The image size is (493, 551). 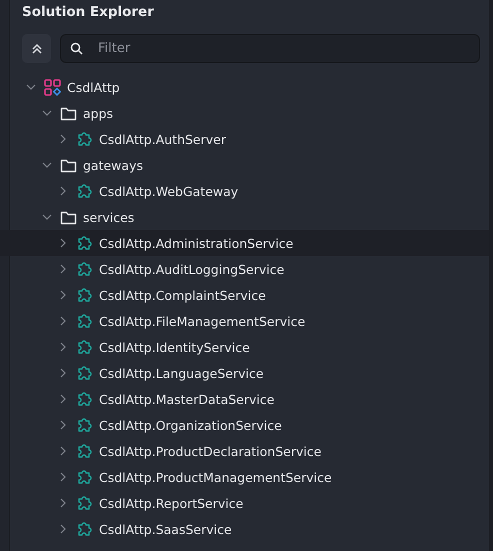 What do you see at coordinates (196, 243) in the screenshot?
I see `tree-item-label: CsdlAttp.AdministrationService` at bounding box center [196, 243].